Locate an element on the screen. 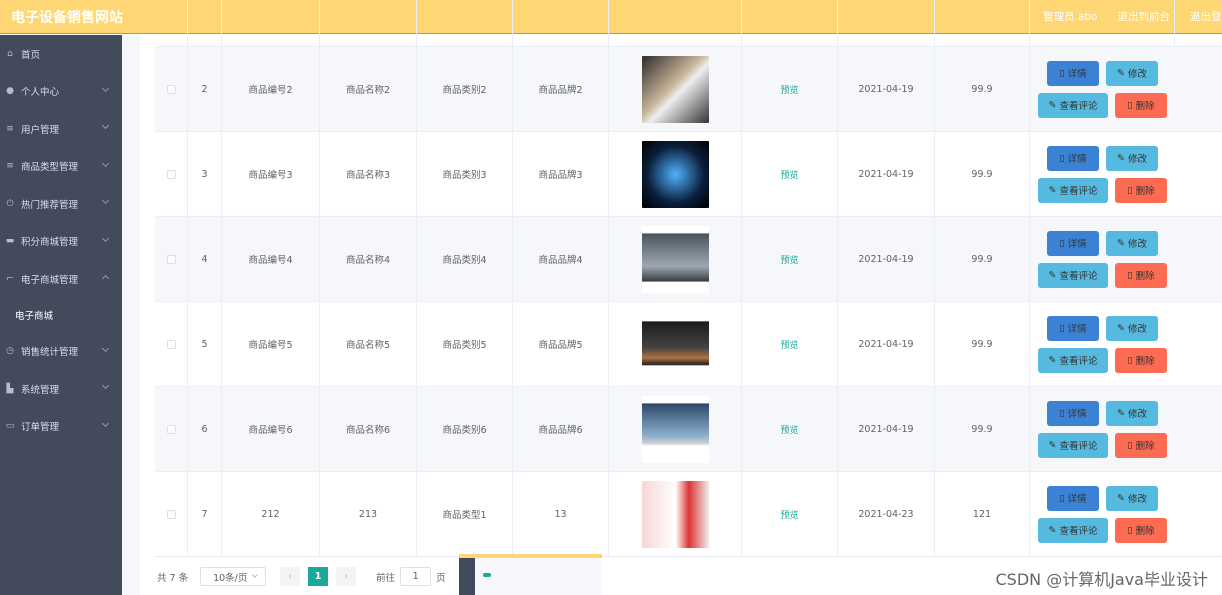  sidebar-item-5: ▬ 积分商城管理 is located at coordinates (61, 242).